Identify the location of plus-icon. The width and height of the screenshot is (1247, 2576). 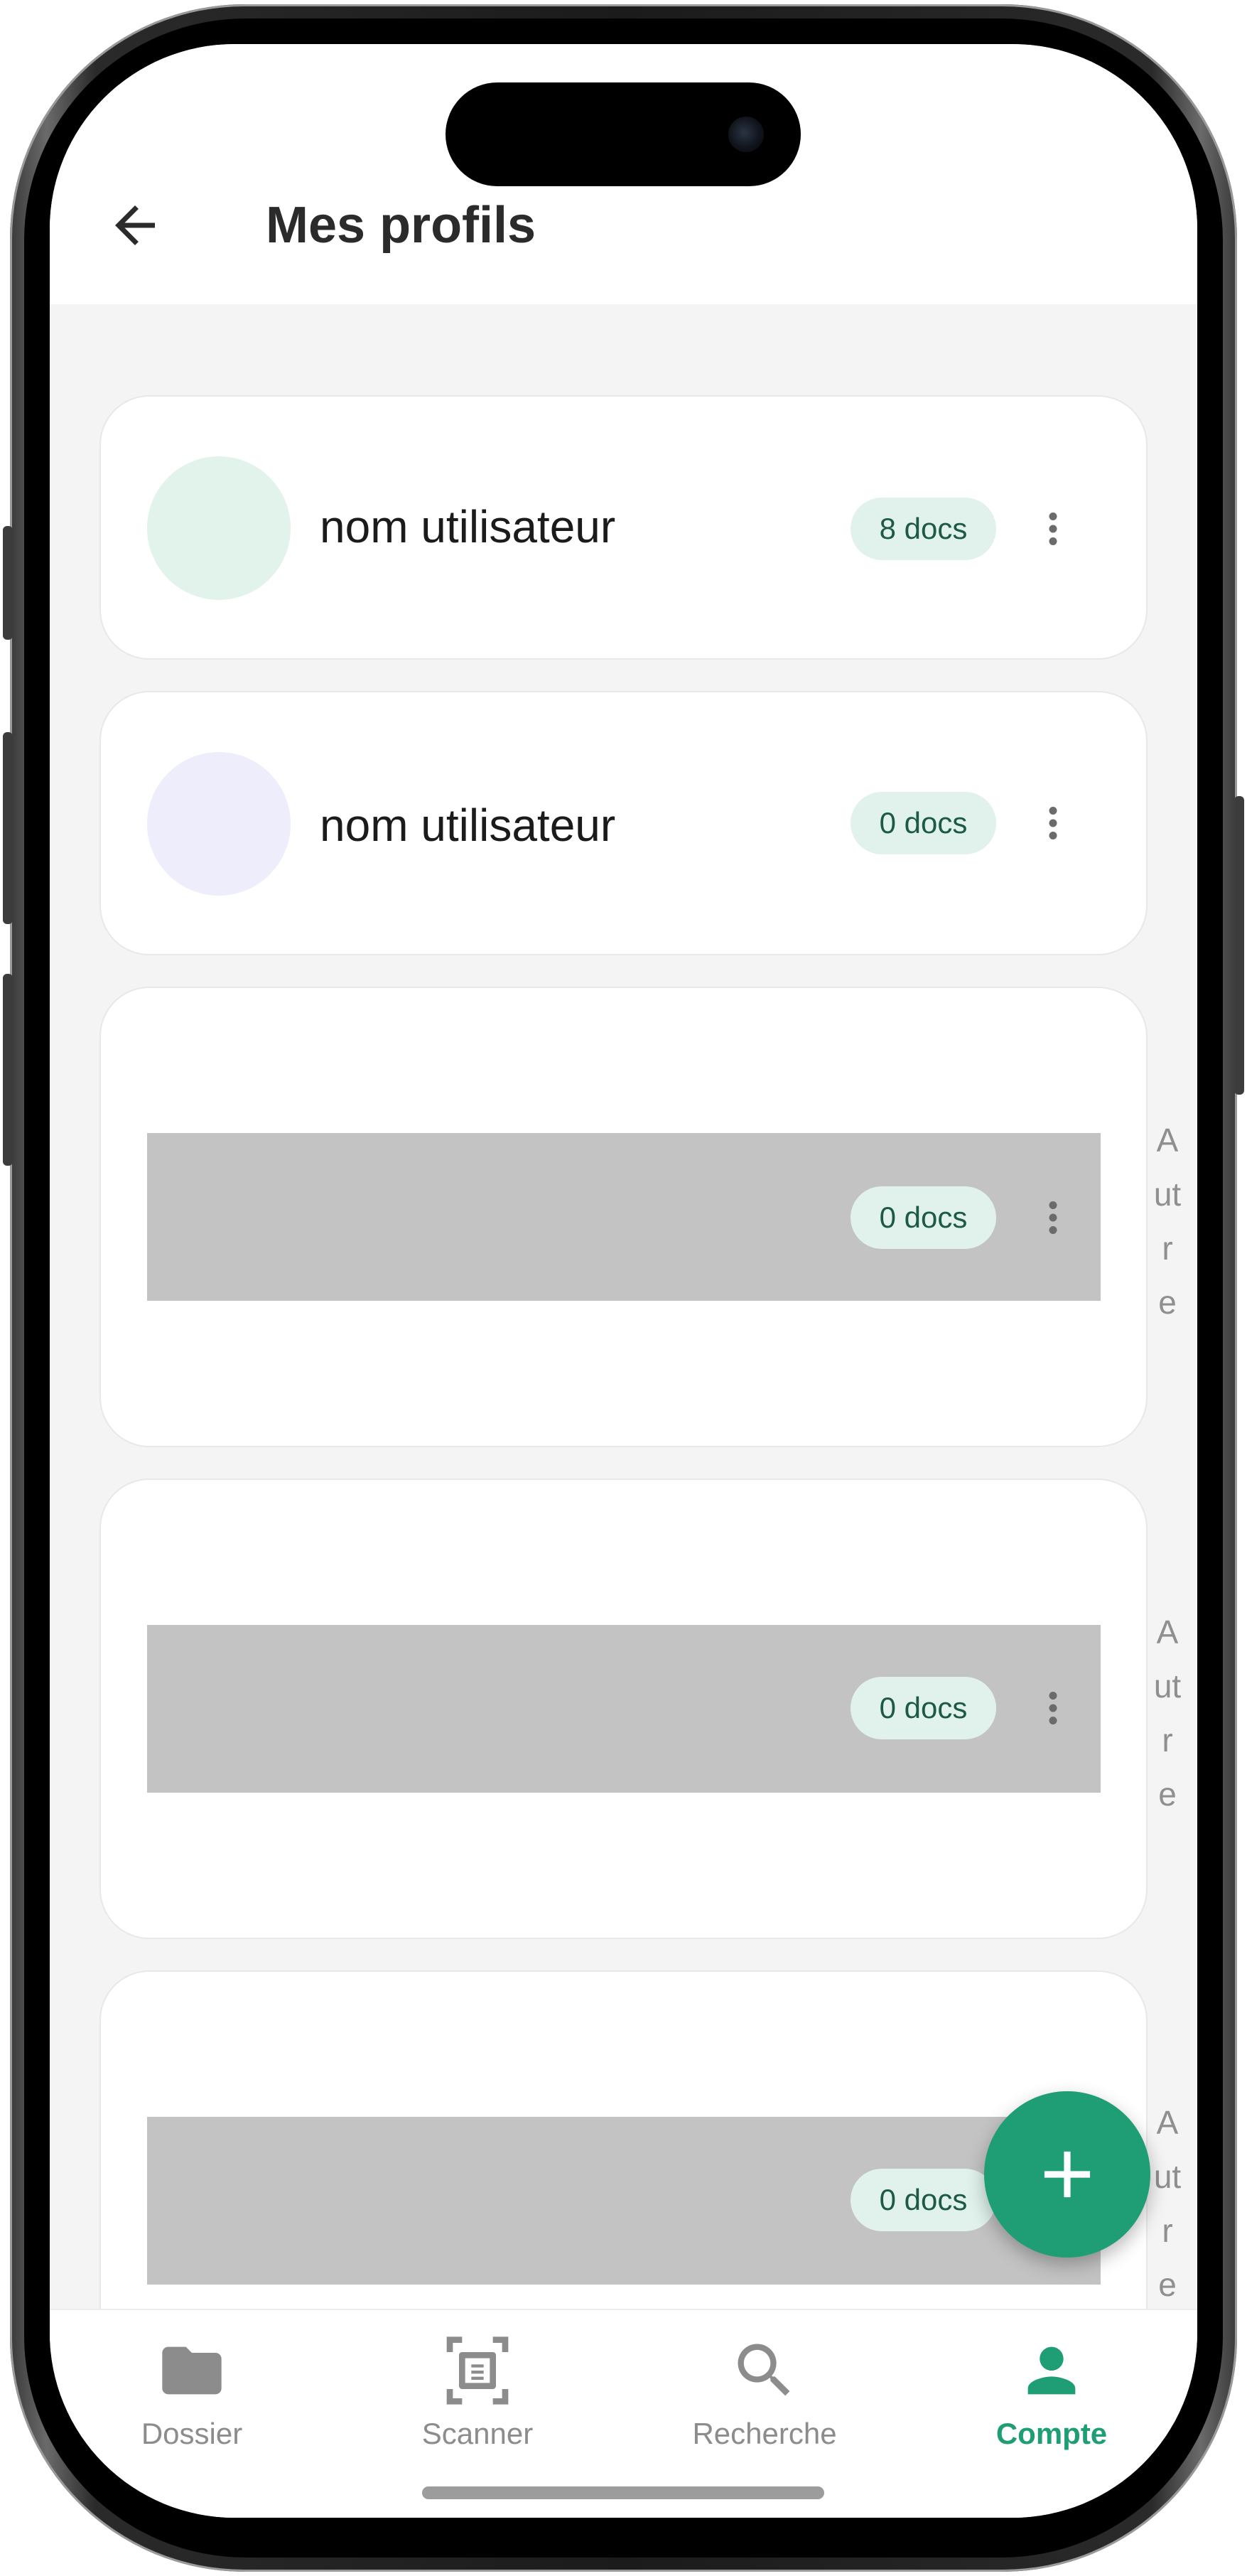
(1067, 2174).